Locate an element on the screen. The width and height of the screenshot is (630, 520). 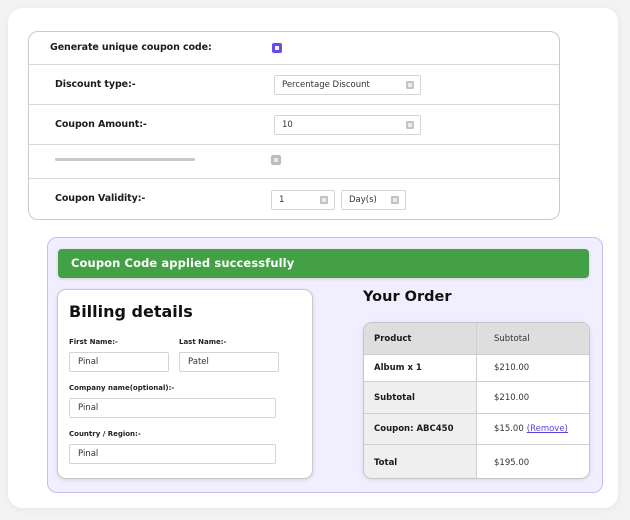
unlabeled-checkbox is located at coordinates (276, 160).